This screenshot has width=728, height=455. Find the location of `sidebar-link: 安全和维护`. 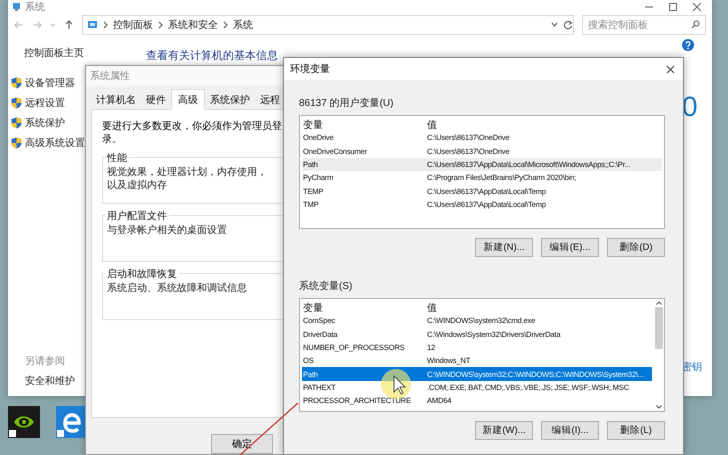

sidebar-link: 安全和维护 is located at coordinates (50, 381).